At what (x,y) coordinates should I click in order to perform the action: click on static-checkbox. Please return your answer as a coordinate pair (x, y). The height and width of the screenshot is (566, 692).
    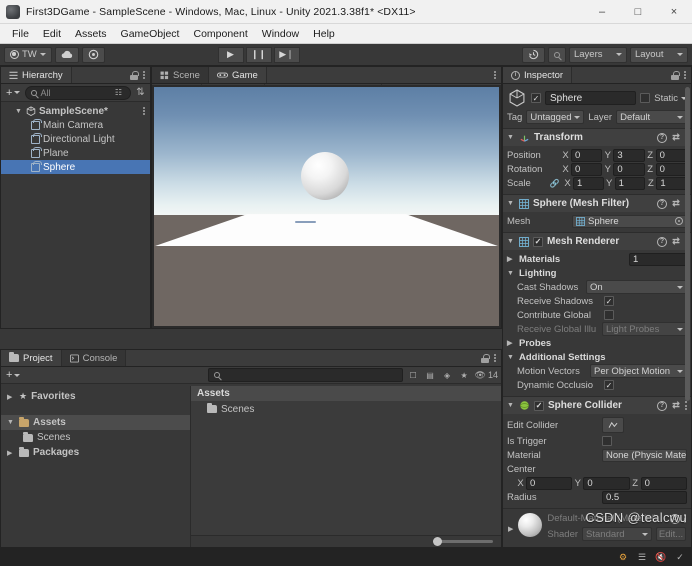
    Looking at the image, I should click on (645, 98).